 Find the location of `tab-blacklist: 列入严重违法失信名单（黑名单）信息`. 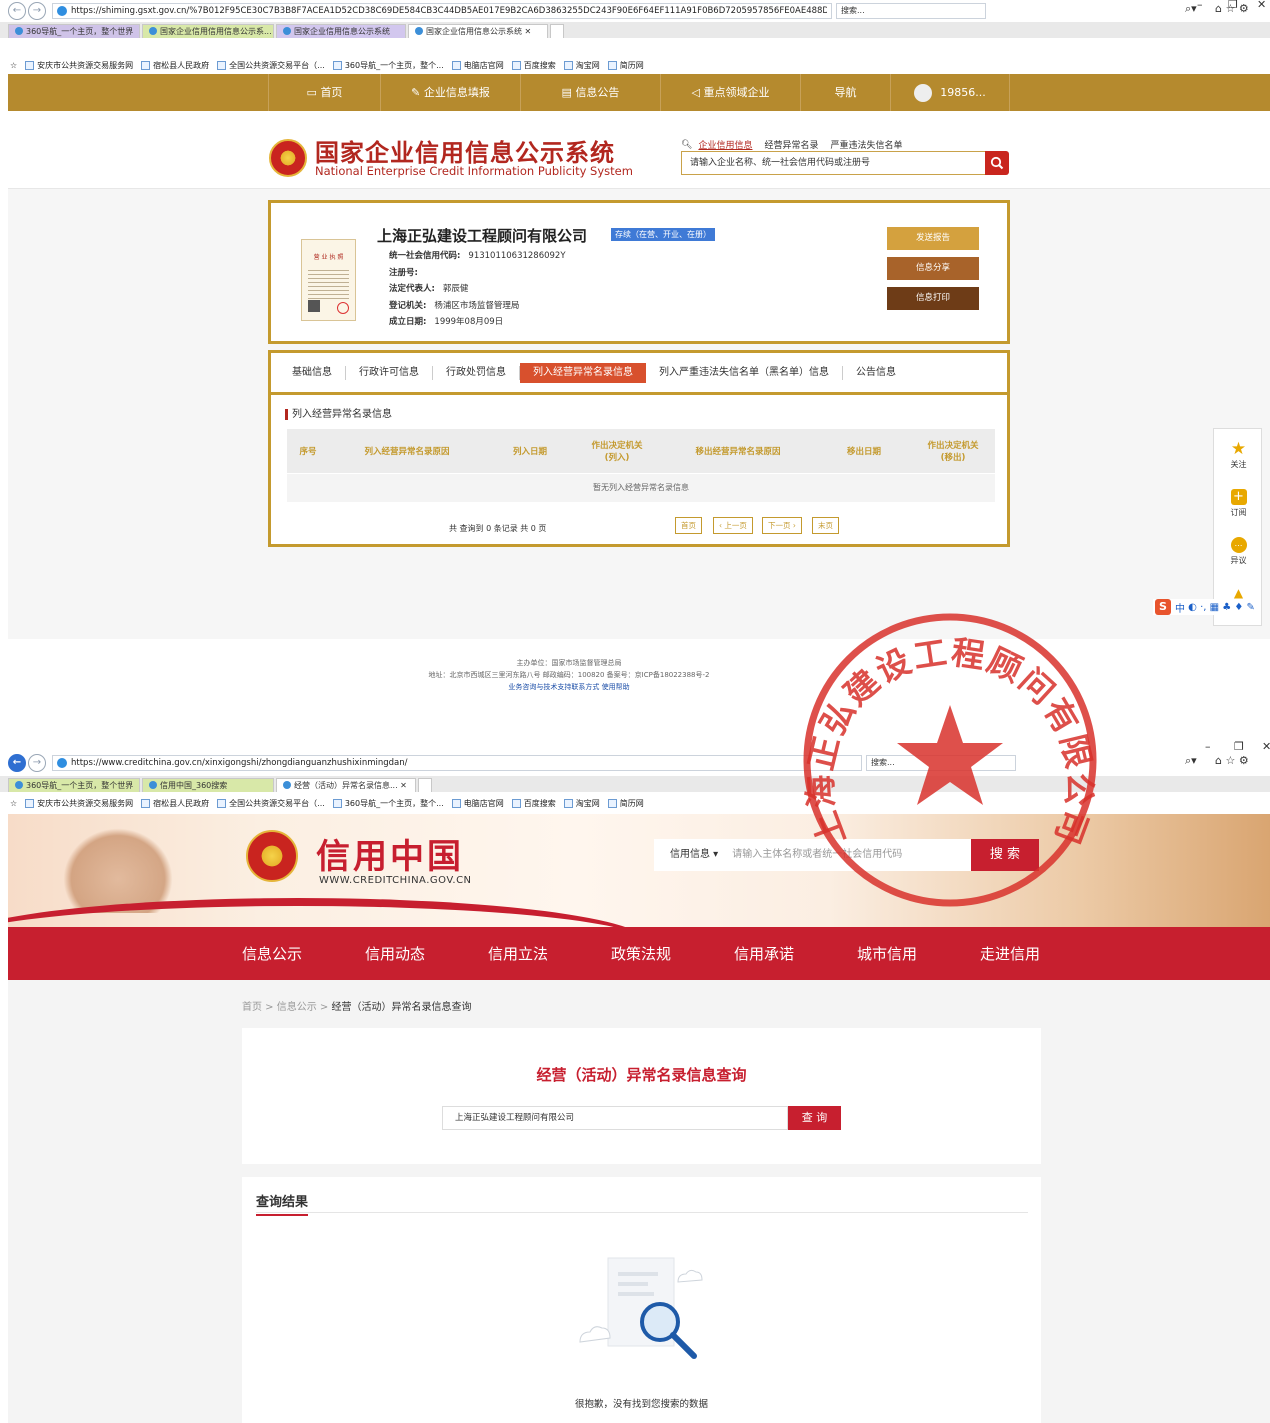

tab-blacklist: 列入严重违法失信名单（黑名单）信息 is located at coordinates (744, 372).